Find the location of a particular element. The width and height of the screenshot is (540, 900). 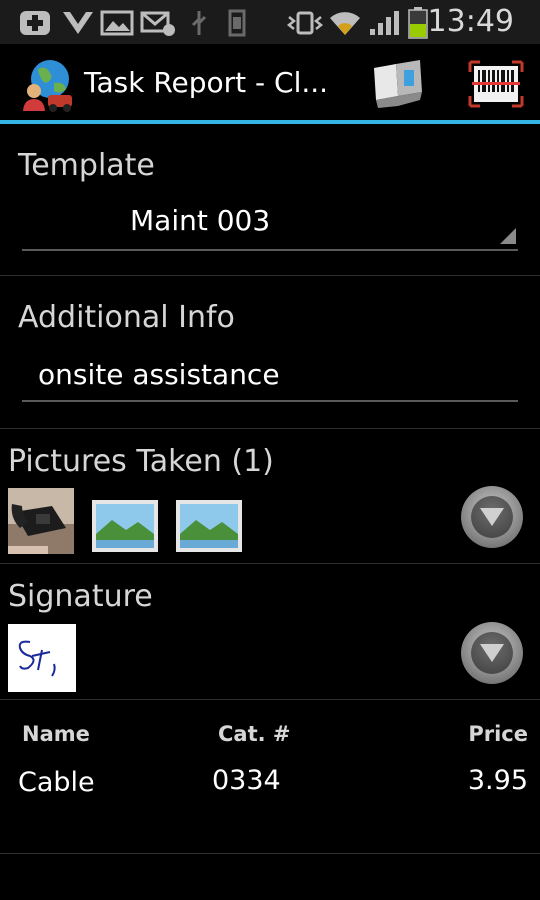

signature-label: Signature is located at coordinates (80, 596).